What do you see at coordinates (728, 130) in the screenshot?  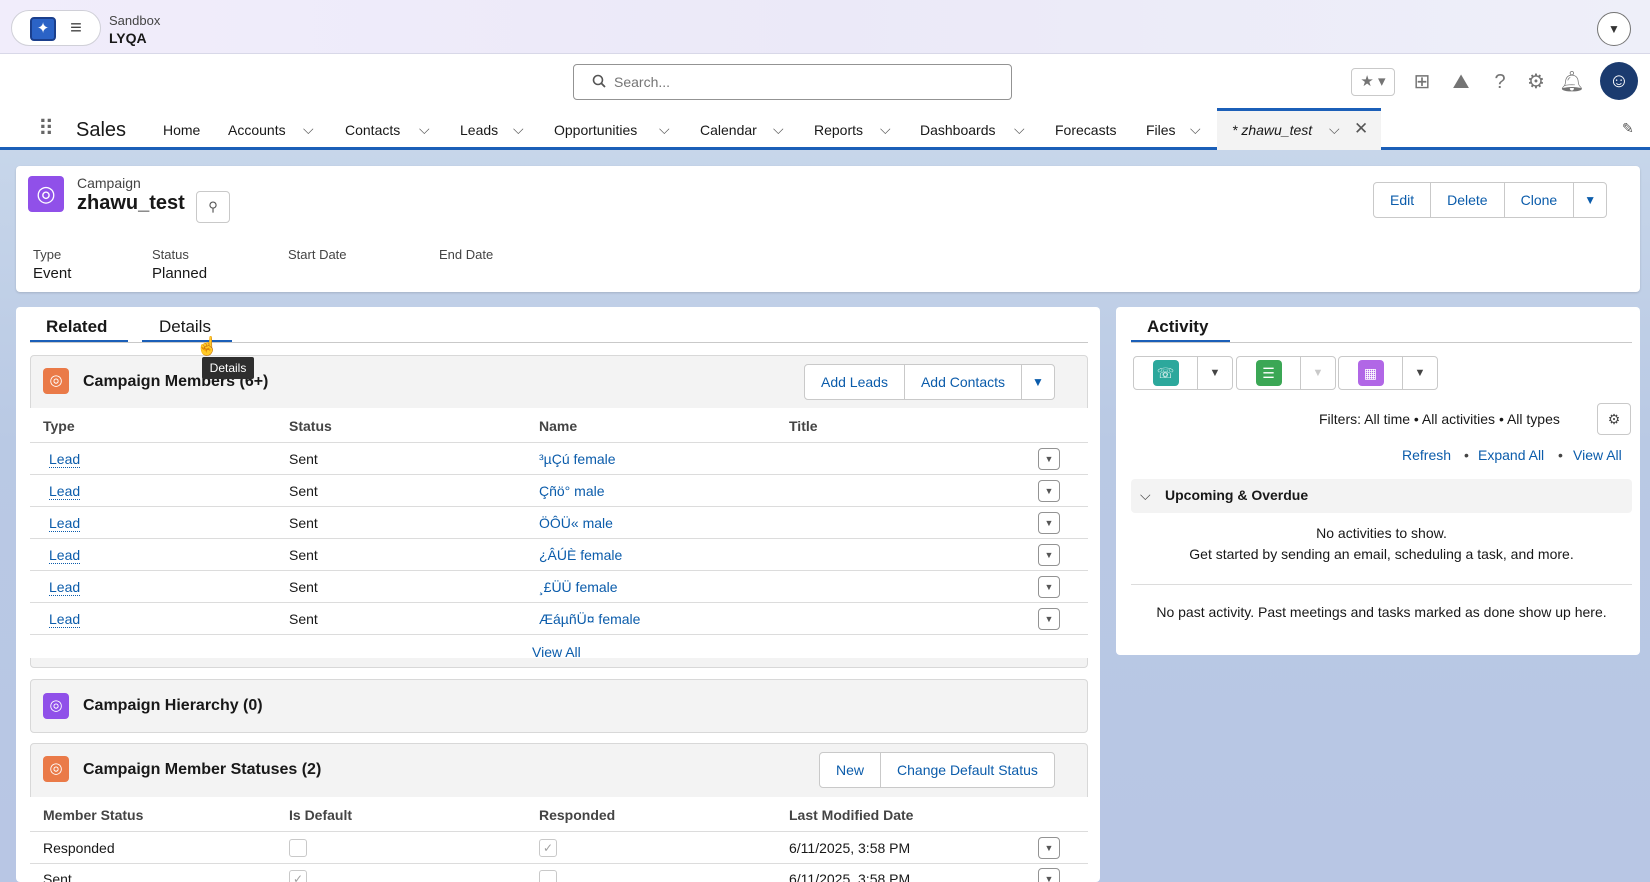 I see `nav-item-calendar: Calendar` at bounding box center [728, 130].